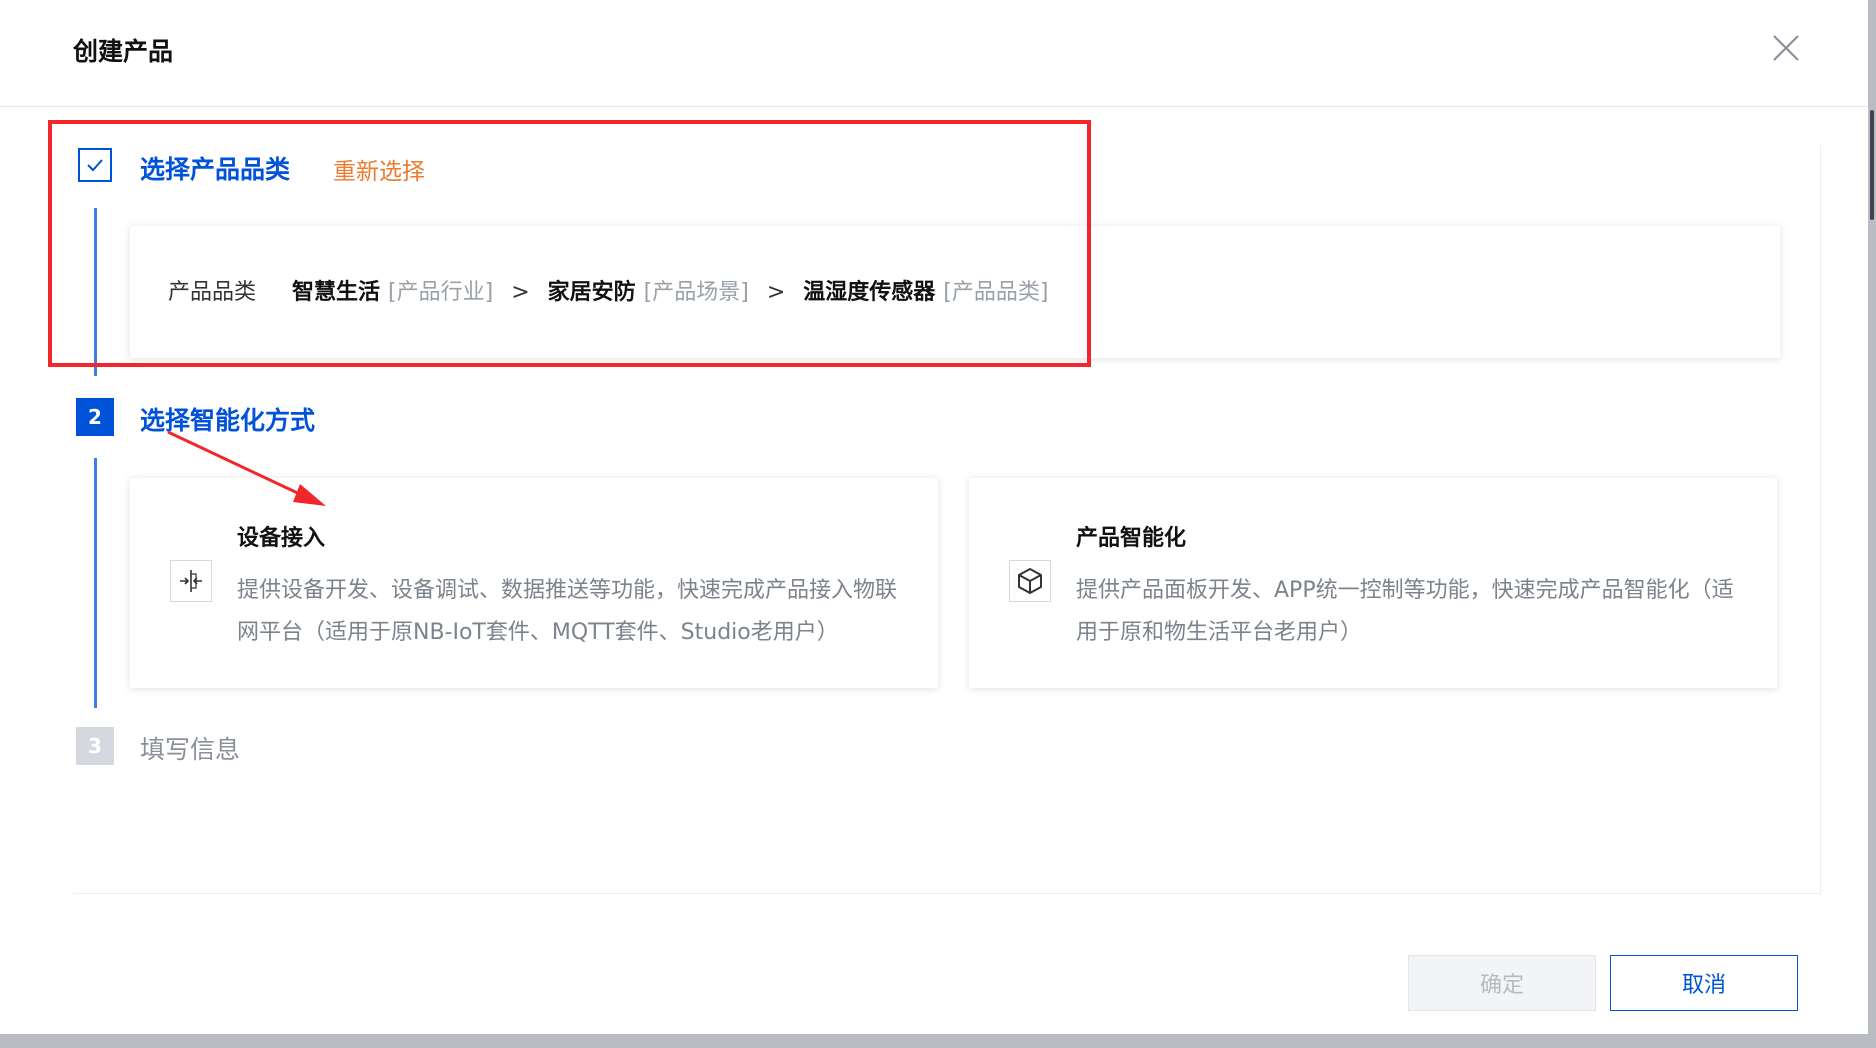  I want to click on confirm-button: 确定, so click(1502, 983).